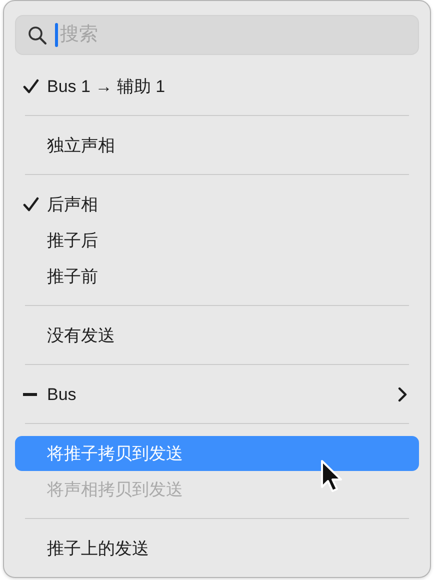  Describe the element at coordinates (217, 548) in the screenshot. I see `menu-item: 推子上的发送` at that location.